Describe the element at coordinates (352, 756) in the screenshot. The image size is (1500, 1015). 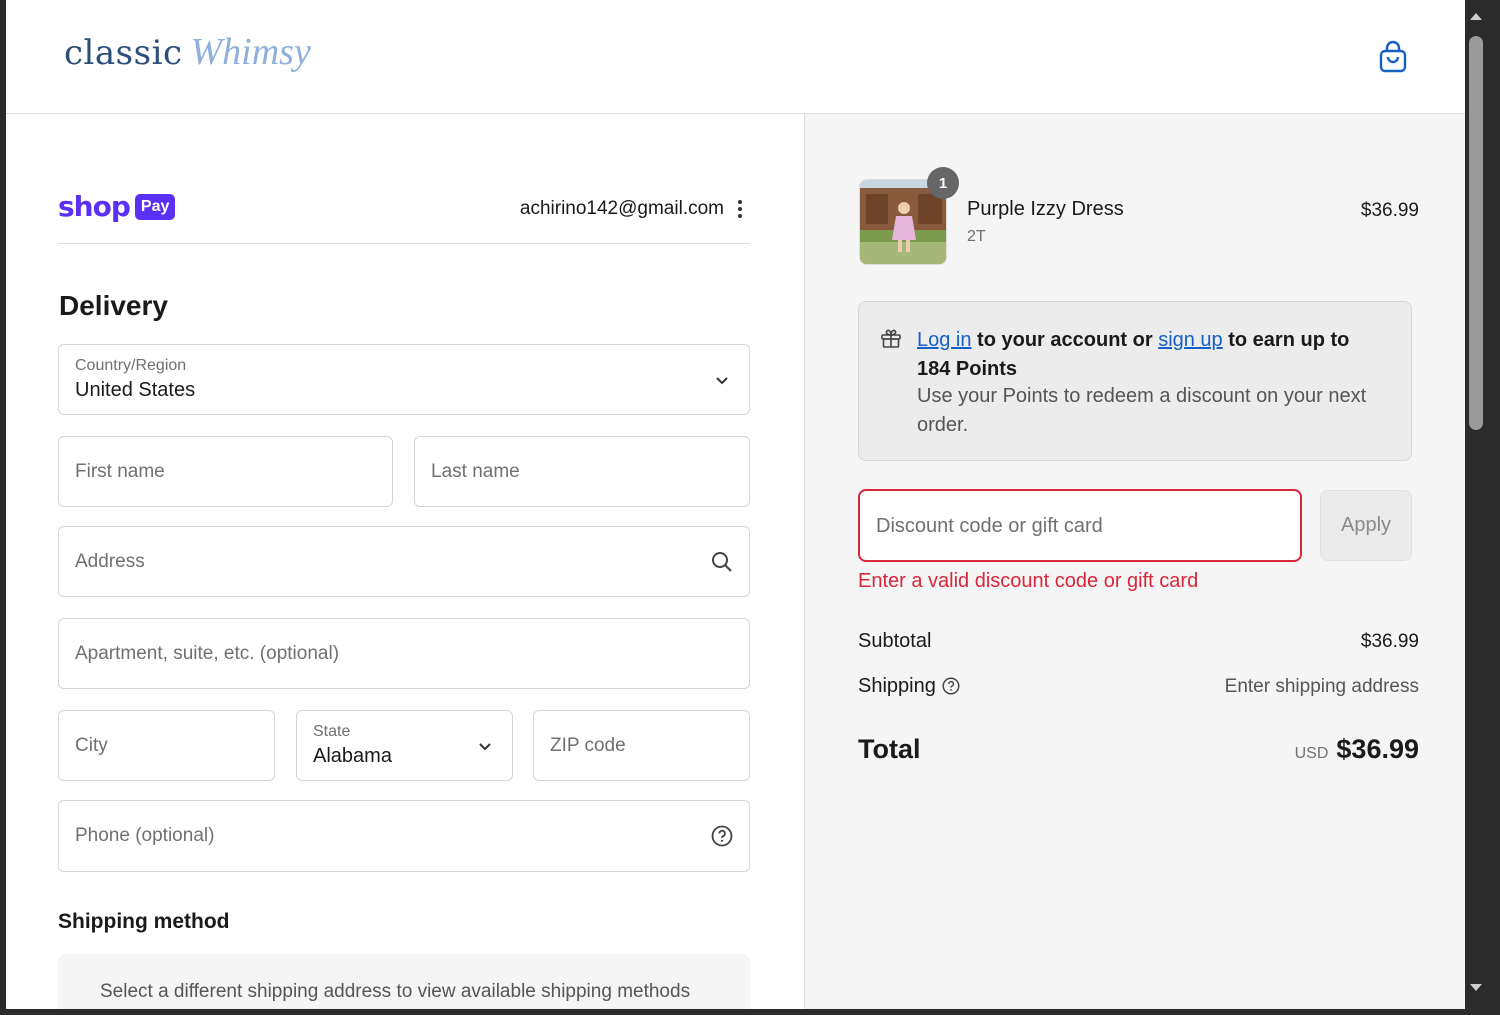
I see `state-value: Alabama` at that location.